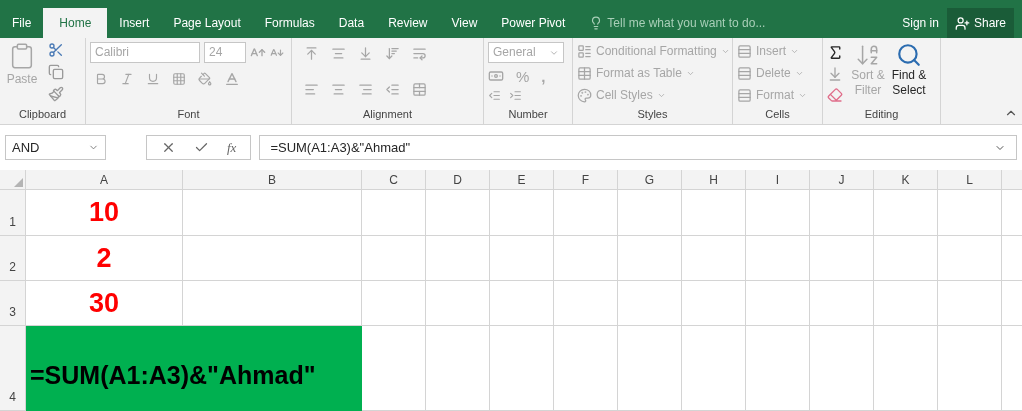 The width and height of the screenshot is (1022, 411). What do you see at coordinates (920, 23) in the screenshot?
I see `sign-in-button: Sign in` at bounding box center [920, 23].